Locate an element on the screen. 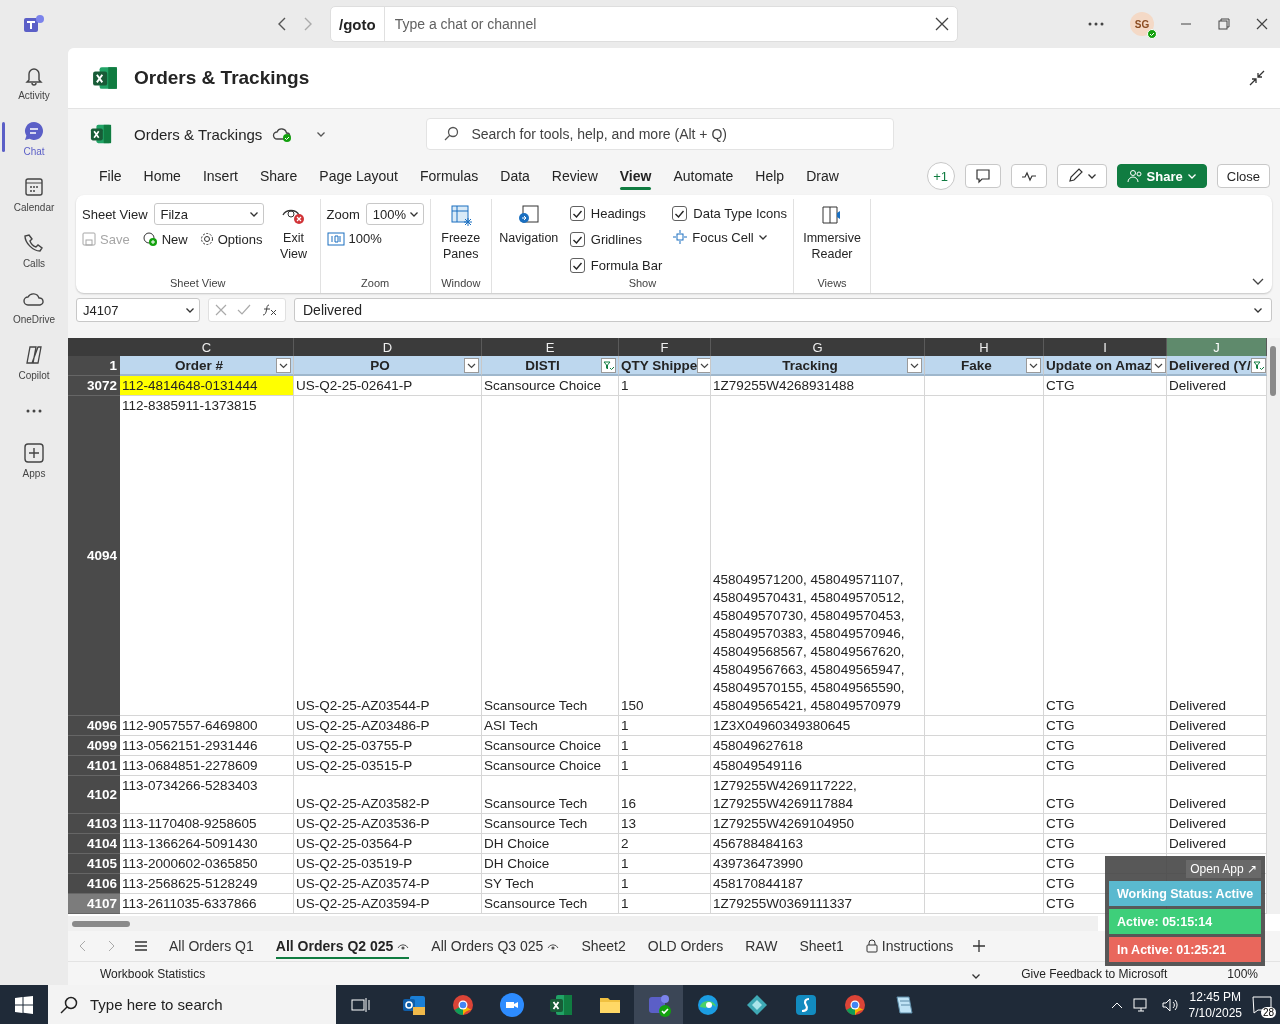 This screenshot has width=1280, height=1024. menu-icon is located at coordinates (141, 946).